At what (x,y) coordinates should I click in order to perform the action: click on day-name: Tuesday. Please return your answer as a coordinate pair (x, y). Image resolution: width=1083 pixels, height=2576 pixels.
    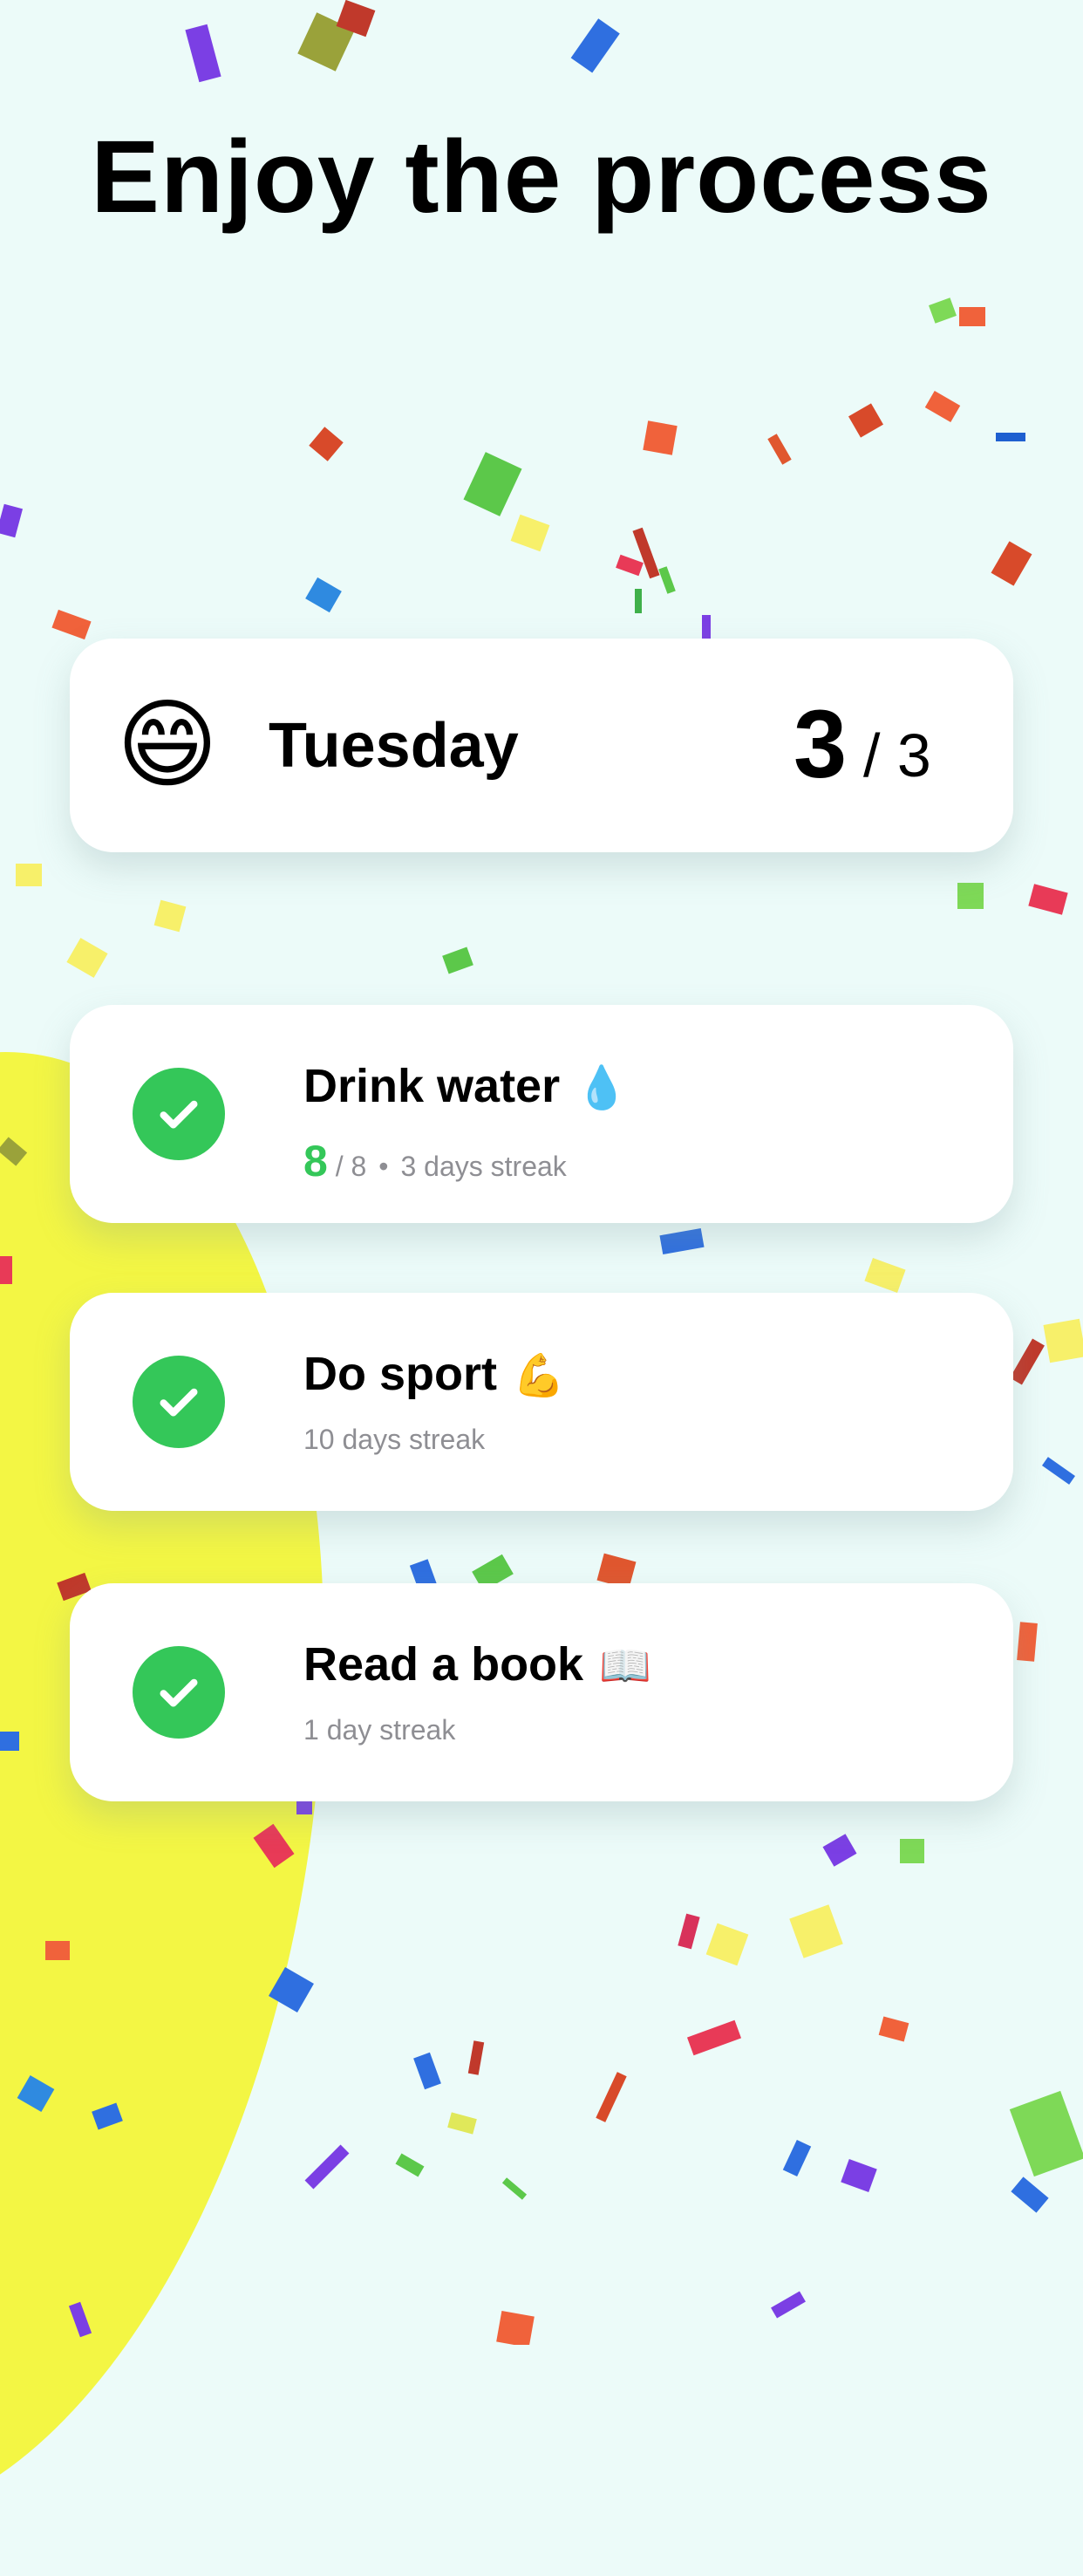
    Looking at the image, I should click on (394, 746).